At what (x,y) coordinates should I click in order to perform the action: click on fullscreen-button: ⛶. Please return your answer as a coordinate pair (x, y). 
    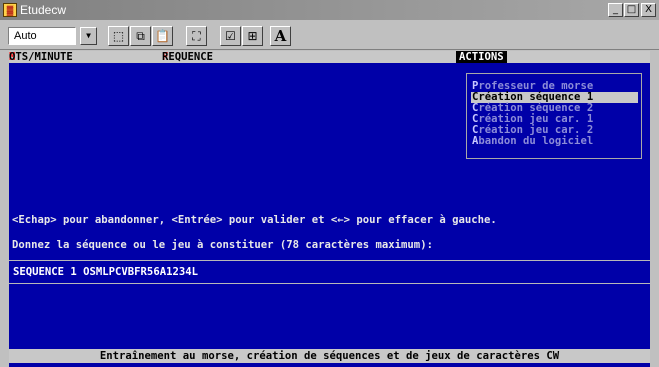
    Looking at the image, I should click on (196, 36).